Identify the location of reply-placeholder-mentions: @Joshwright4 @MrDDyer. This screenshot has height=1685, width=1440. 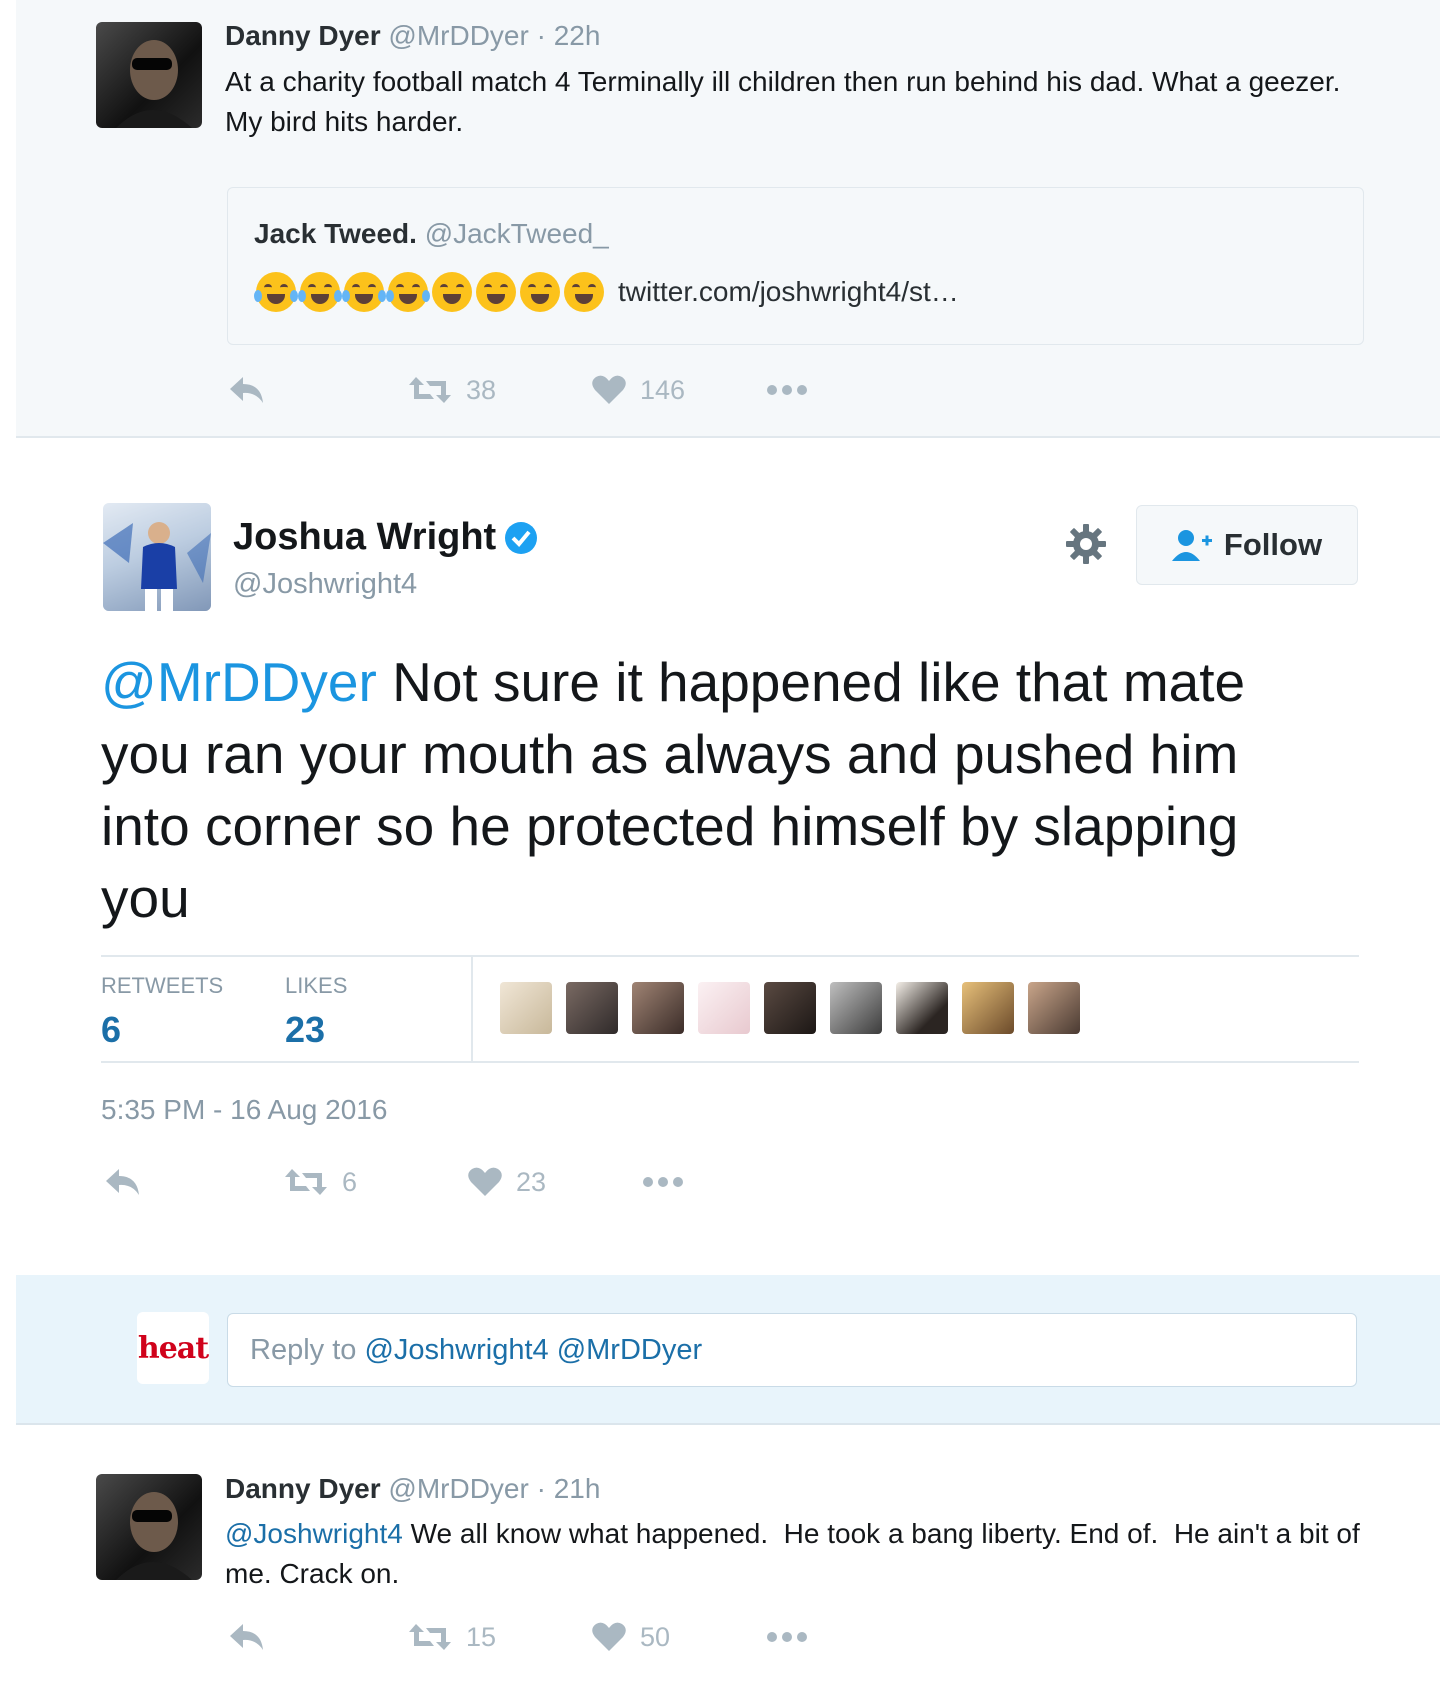
(533, 1349).